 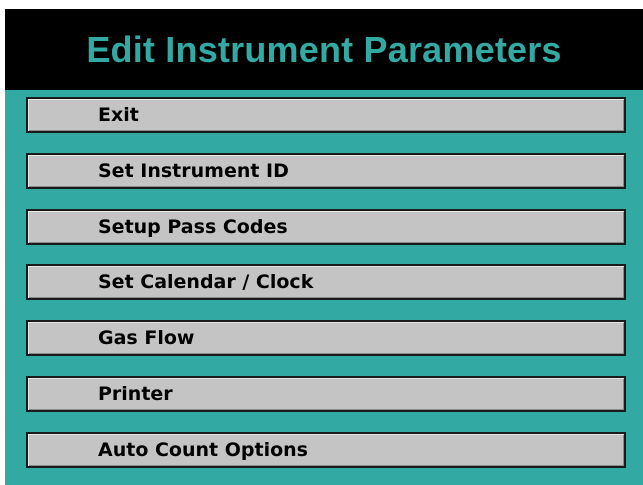 I want to click on set-instrument-id-button: Set Instrument ID, so click(x=326, y=171).